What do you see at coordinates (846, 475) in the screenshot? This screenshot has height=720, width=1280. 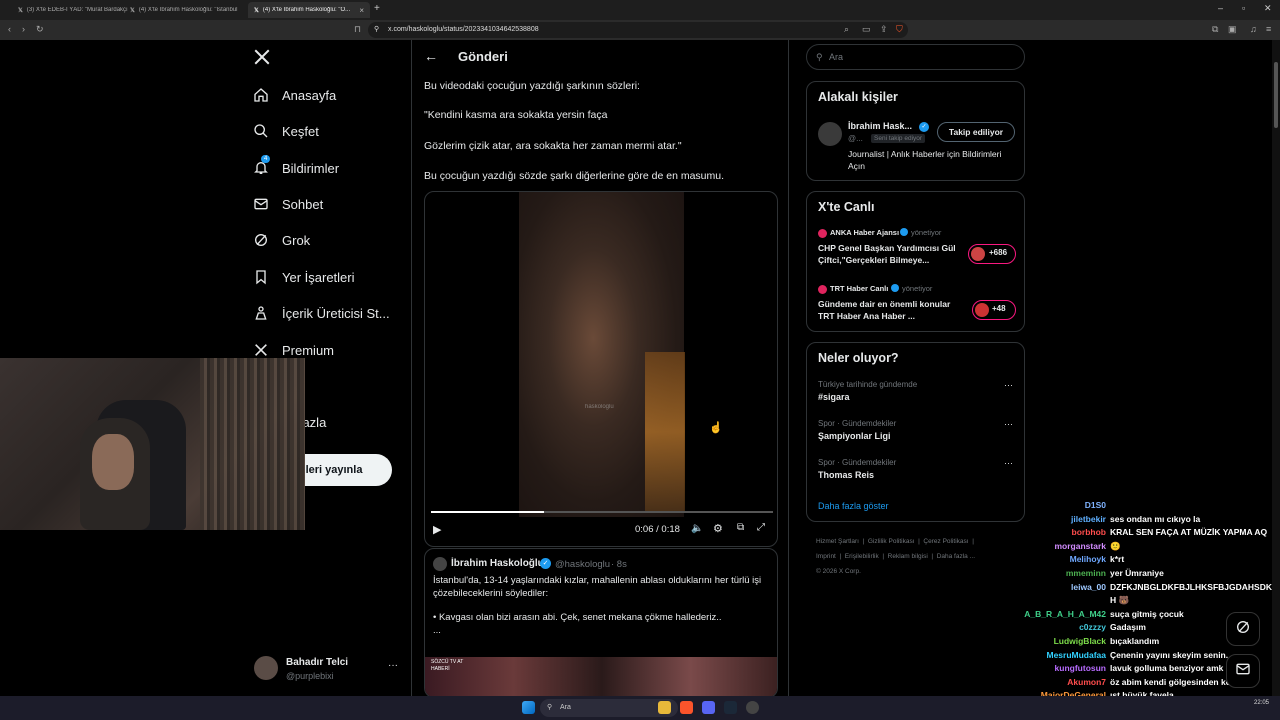 I see `trend-name: Thomas Reis` at bounding box center [846, 475].